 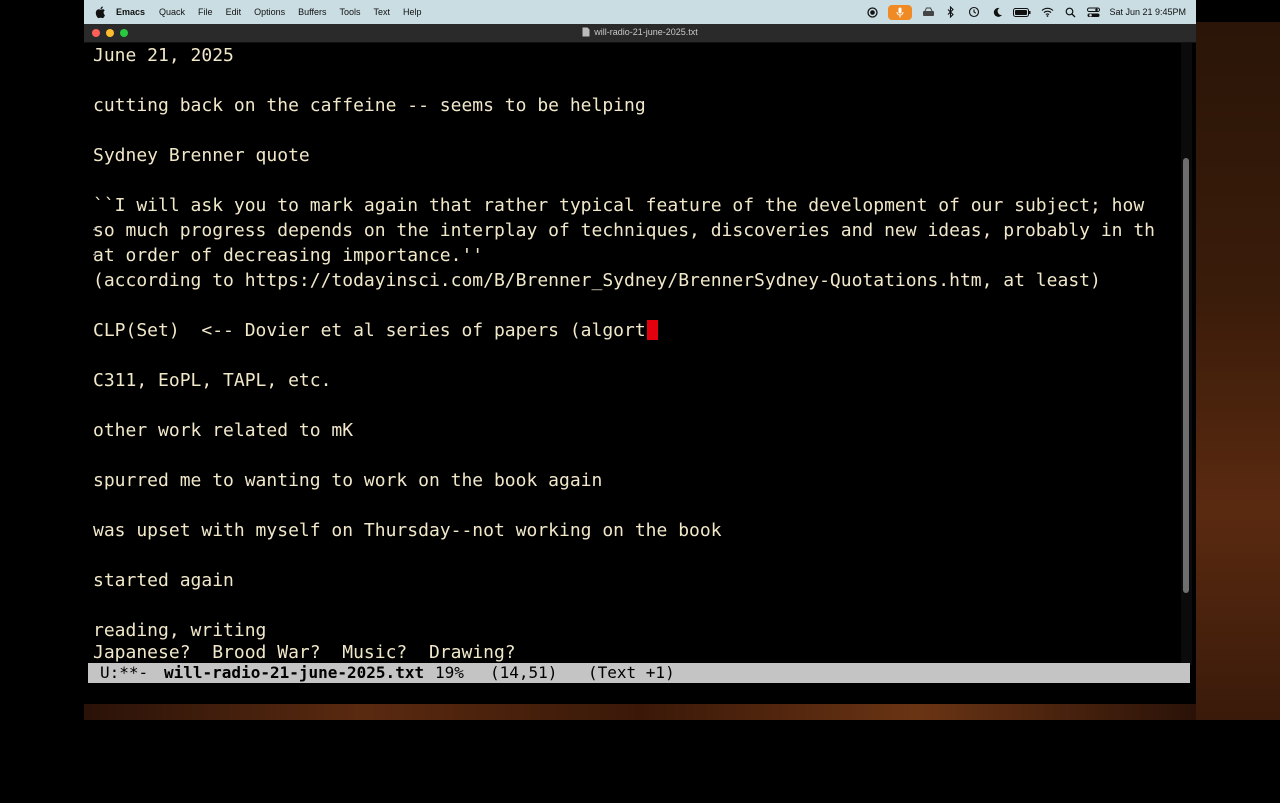 What do you see at coordinates (288, 255) in the screenshot?
I see `text-line: at order of decreasing importance.''` at bounding box center [288, 255].